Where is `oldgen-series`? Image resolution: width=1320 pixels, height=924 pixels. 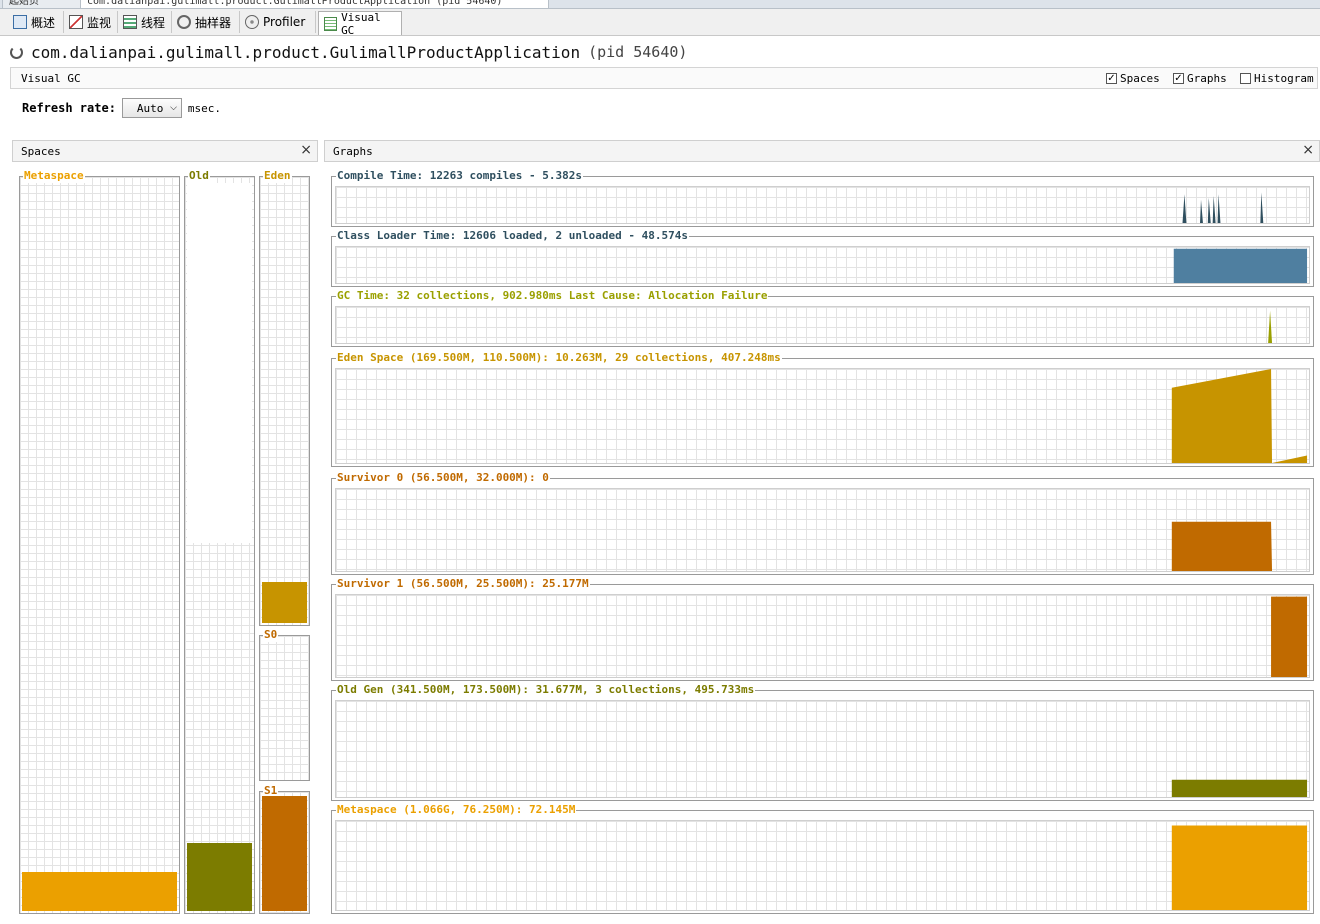 oldgen-series is located at coordinates (1239, 788).